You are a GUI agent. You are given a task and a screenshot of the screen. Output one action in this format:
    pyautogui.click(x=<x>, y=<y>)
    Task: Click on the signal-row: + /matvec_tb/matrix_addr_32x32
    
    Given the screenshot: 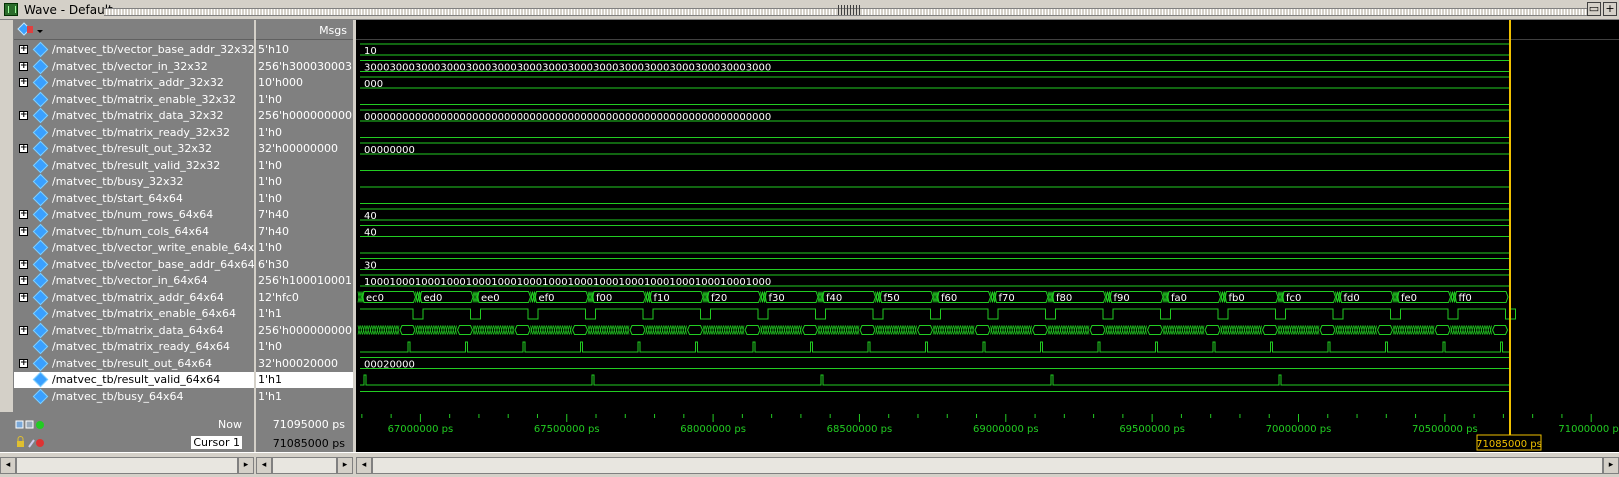 What is the action you would take?
    pyautogui.click(x=134, y=82)
    